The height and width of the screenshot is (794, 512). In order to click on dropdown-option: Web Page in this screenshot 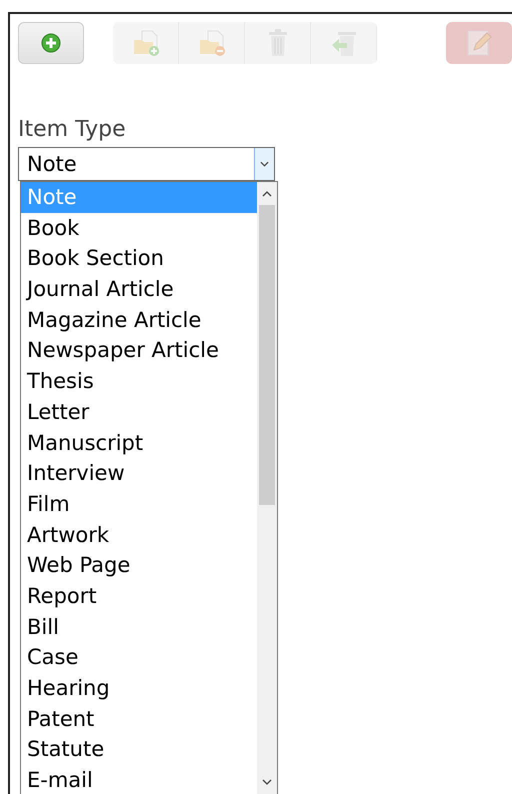, I will do `click(139, 565)`.